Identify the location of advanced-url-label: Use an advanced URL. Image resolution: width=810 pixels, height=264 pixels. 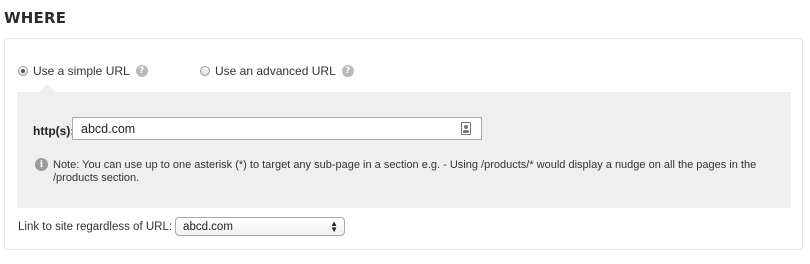
(275, 71).